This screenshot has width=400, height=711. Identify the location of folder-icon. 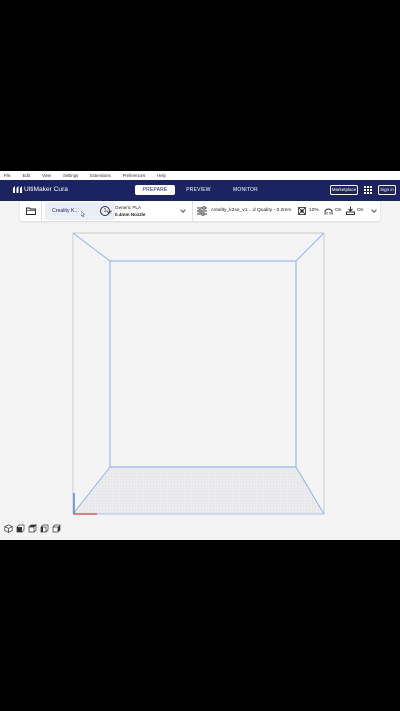
(31, 211).